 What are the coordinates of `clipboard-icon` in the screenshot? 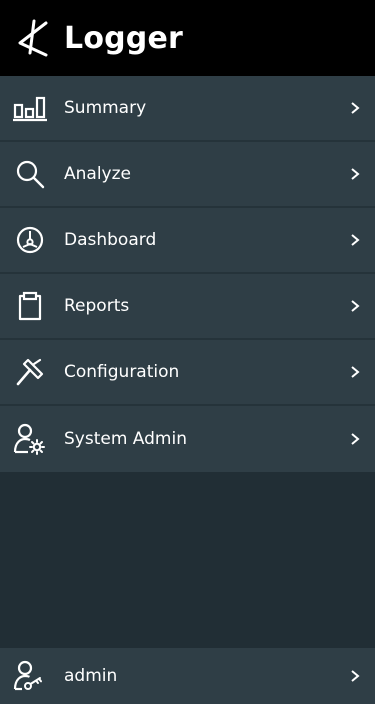 It's located at (30, 306).